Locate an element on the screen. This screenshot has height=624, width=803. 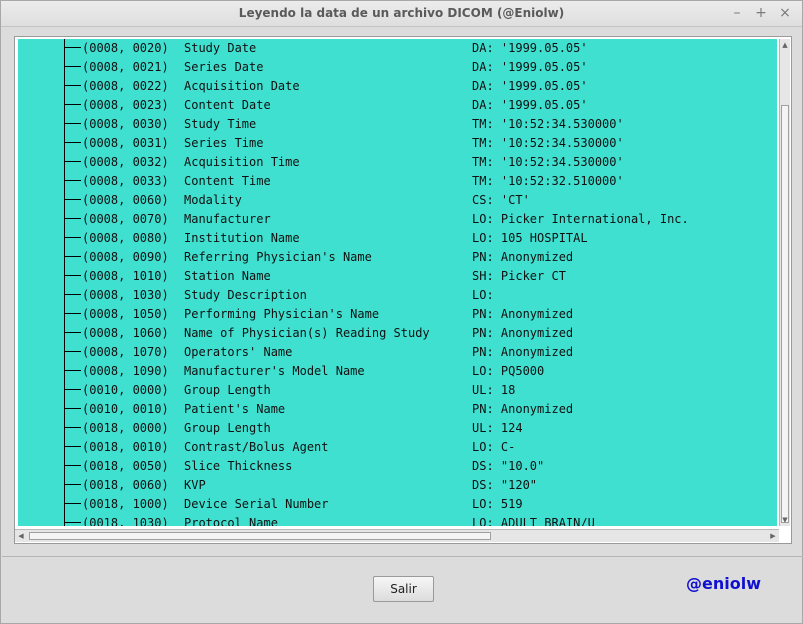
element-name: Referring Physician's Name is located at coordinates (278, 257).